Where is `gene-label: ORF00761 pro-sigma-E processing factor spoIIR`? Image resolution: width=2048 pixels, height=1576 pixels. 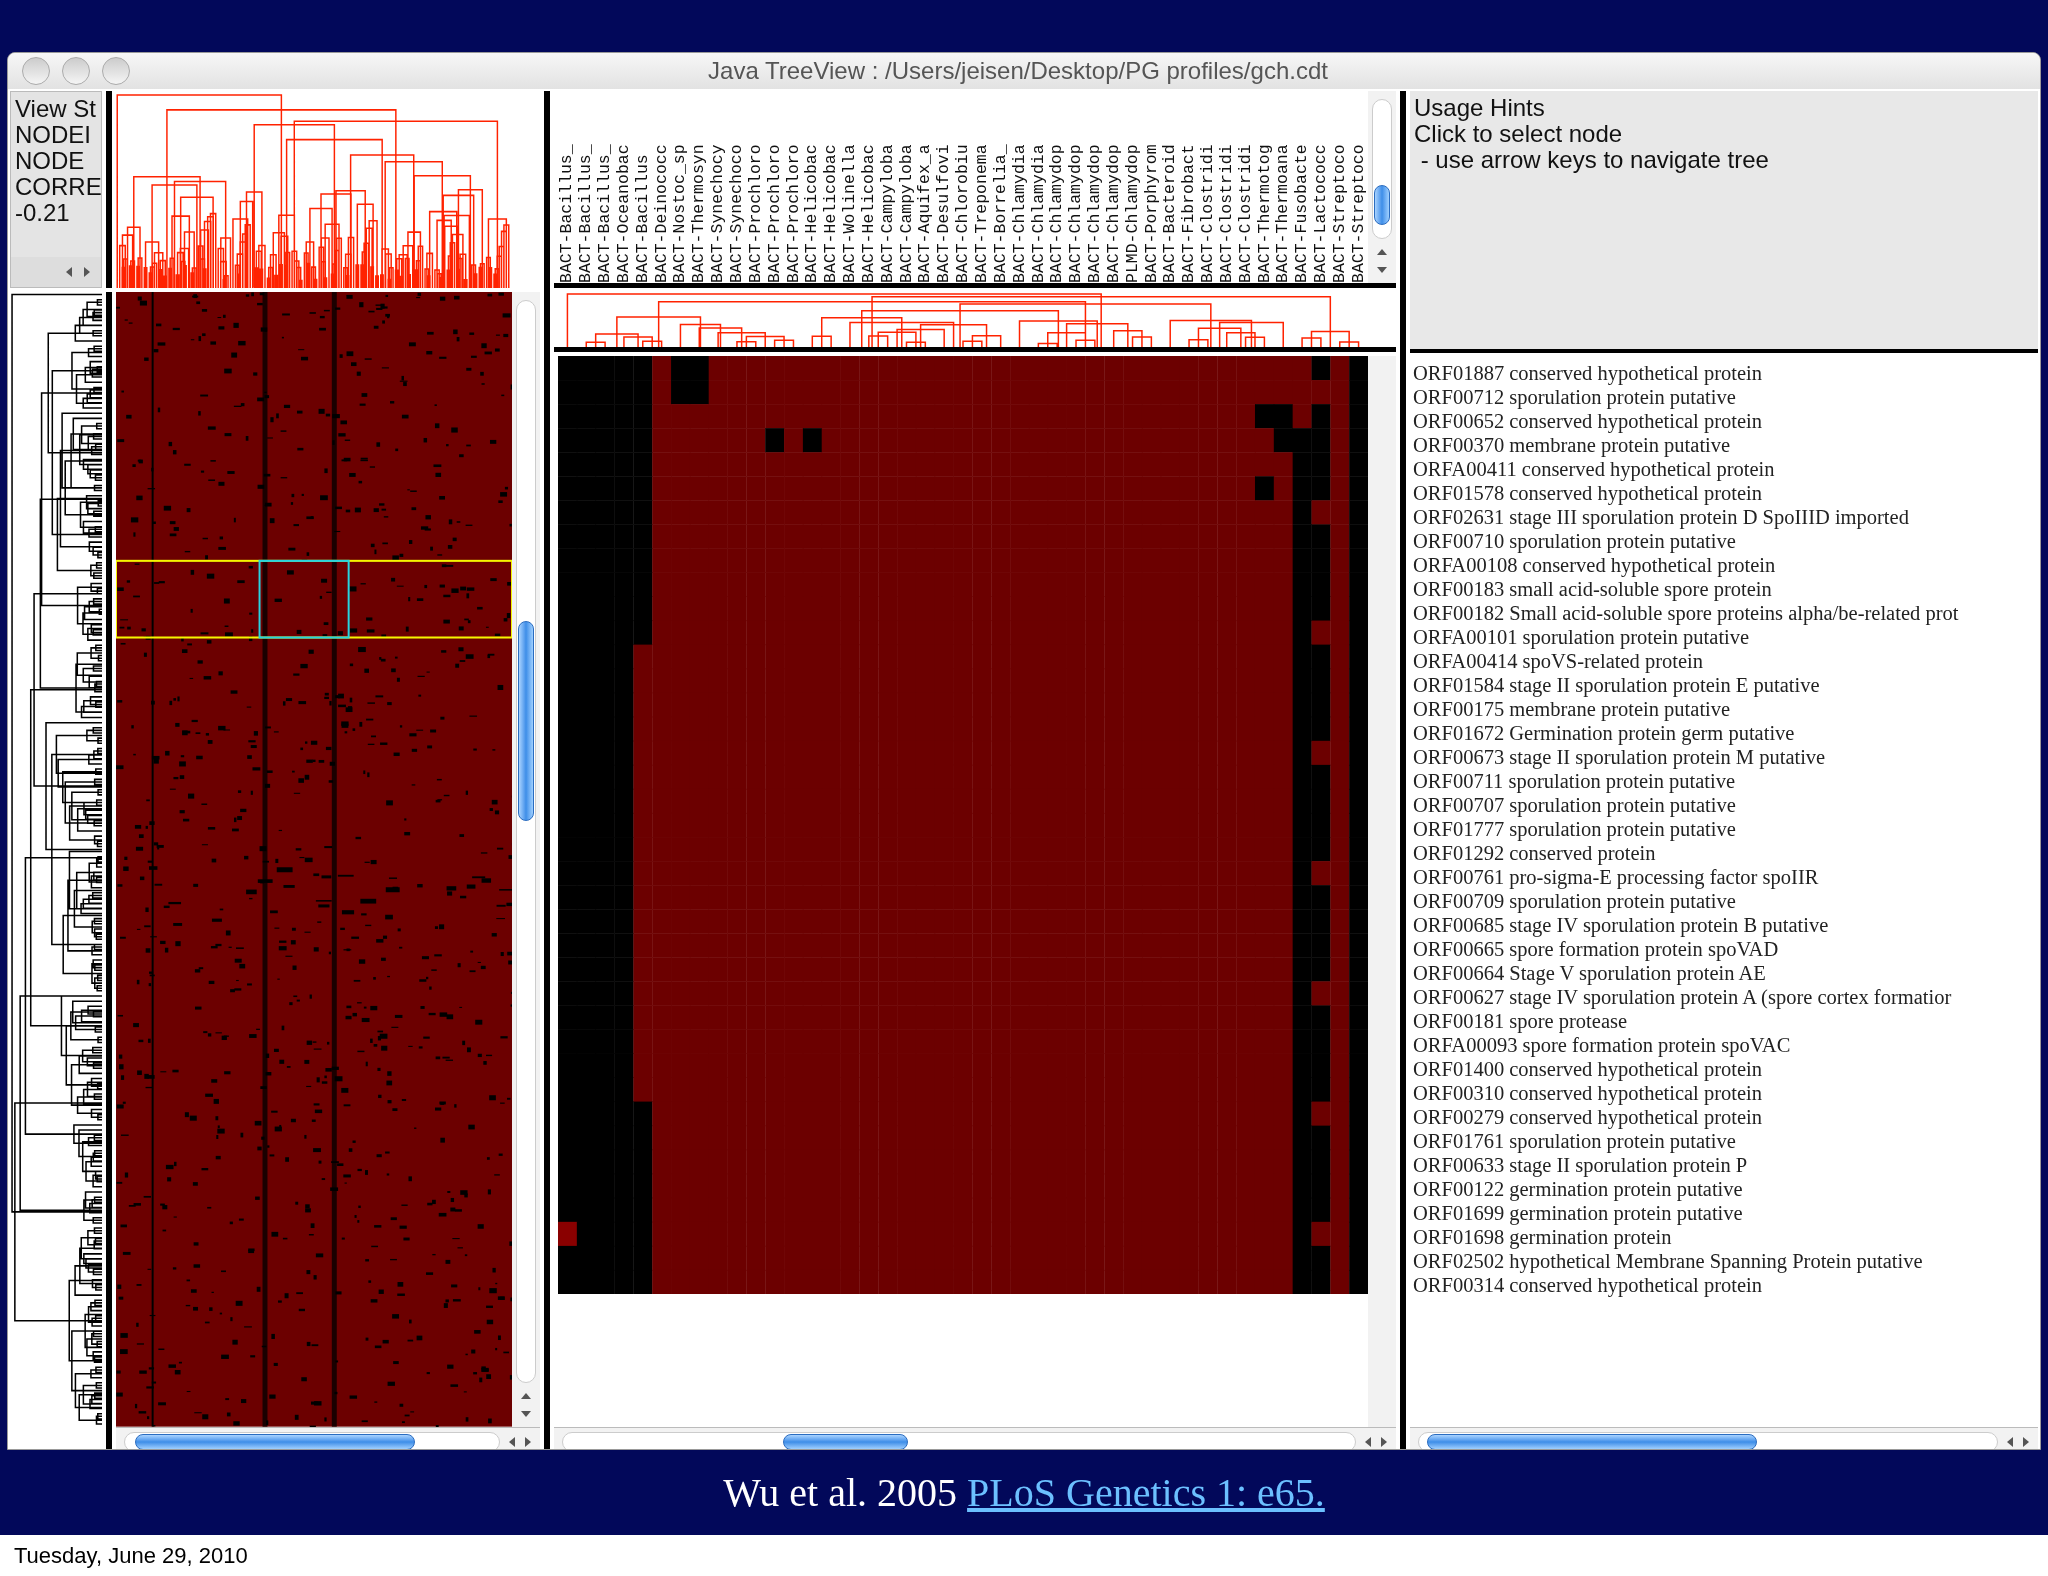
gene-label: ORF00761 pro-sigma-E processing factor spoIIR is located at coordinates (1616, 877).